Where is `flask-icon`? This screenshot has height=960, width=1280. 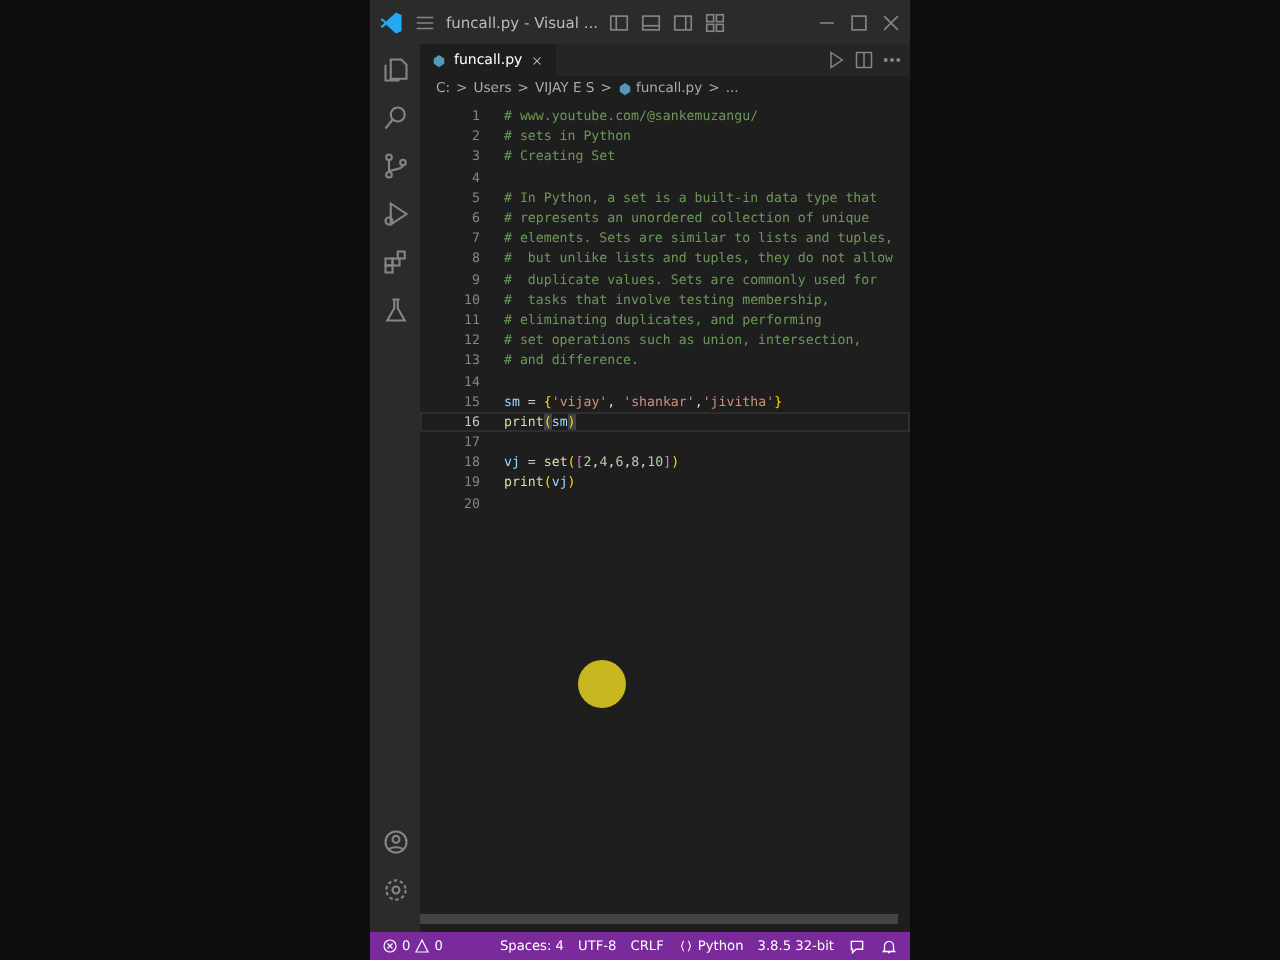
flask-icon is located at coordinates (395, 310).